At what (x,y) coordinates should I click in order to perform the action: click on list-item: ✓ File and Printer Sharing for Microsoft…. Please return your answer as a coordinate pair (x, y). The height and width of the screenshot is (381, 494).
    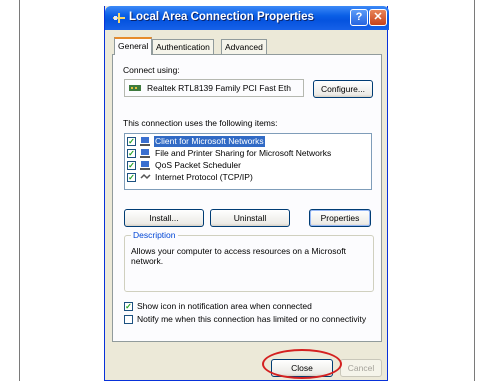
    Looking at the image, I should click on (248, 154).